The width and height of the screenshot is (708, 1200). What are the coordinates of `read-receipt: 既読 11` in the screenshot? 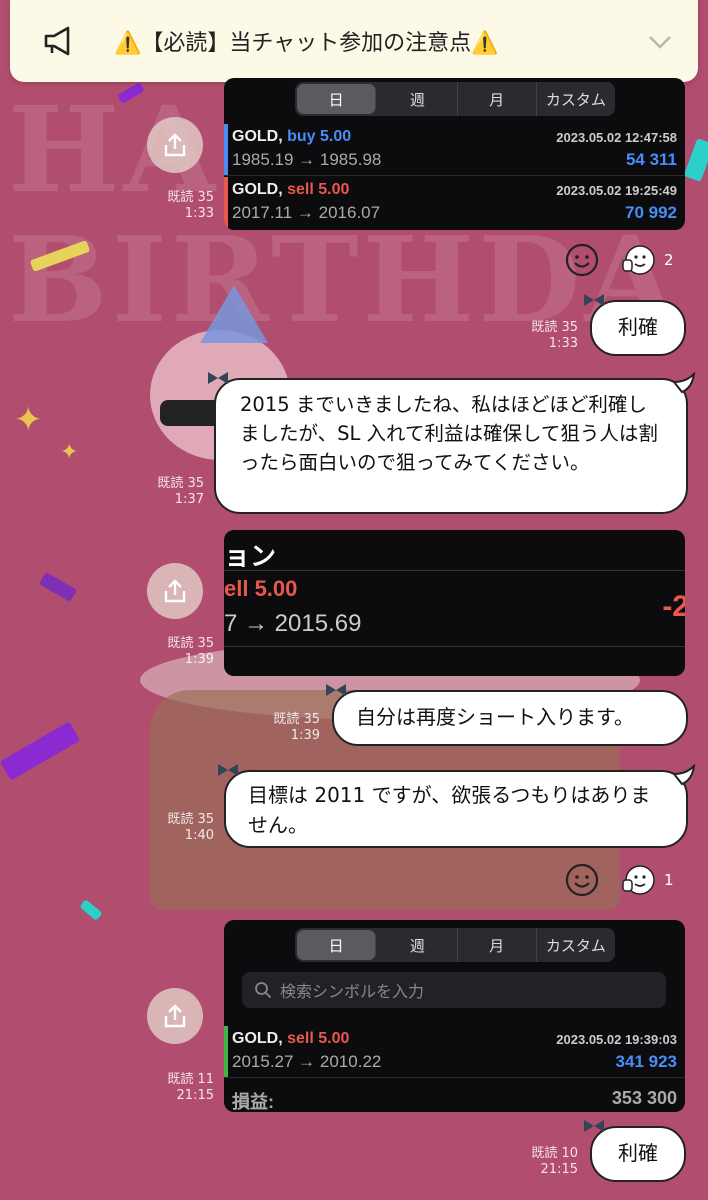 It's located at (190, 1079).